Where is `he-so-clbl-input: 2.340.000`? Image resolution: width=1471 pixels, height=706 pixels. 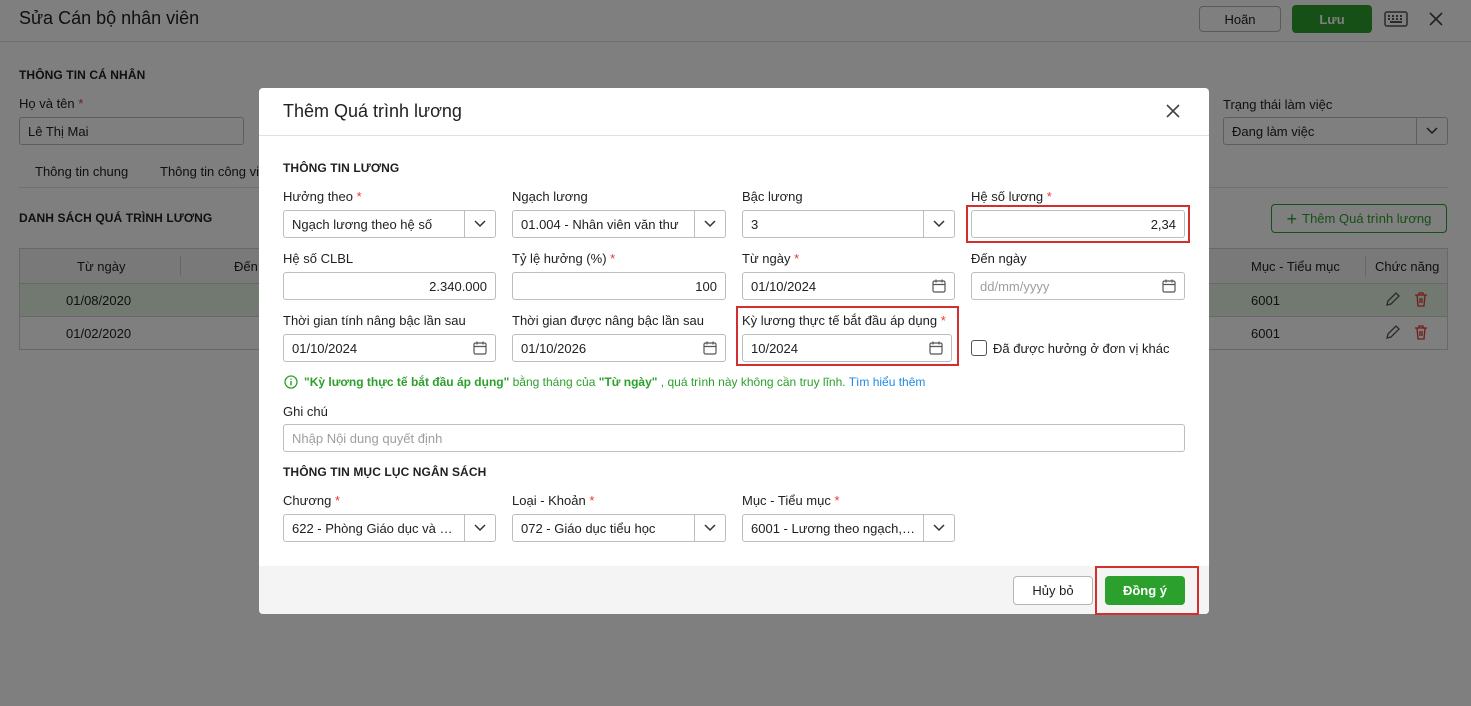
he-so-clbl-input: 2.340.000 is located at coordinates (389, 286).